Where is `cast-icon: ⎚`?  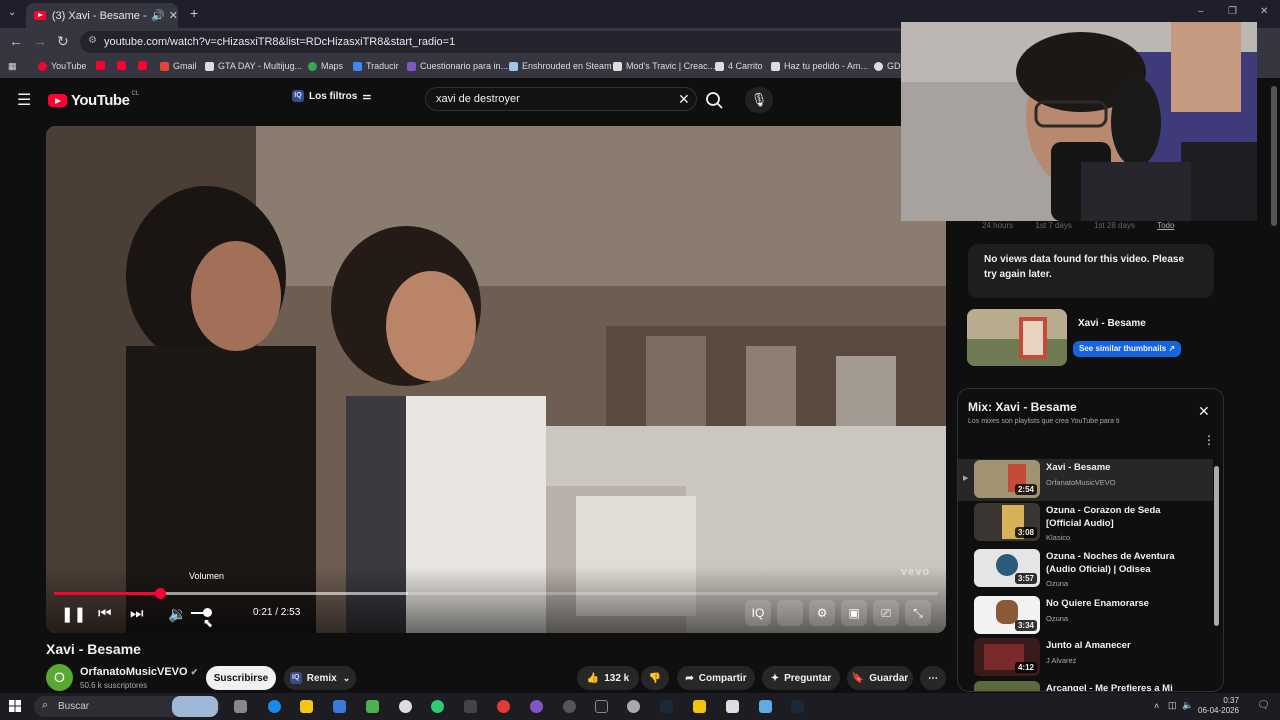 cast-icon: ⎚ is located at coordinates (886, 613).